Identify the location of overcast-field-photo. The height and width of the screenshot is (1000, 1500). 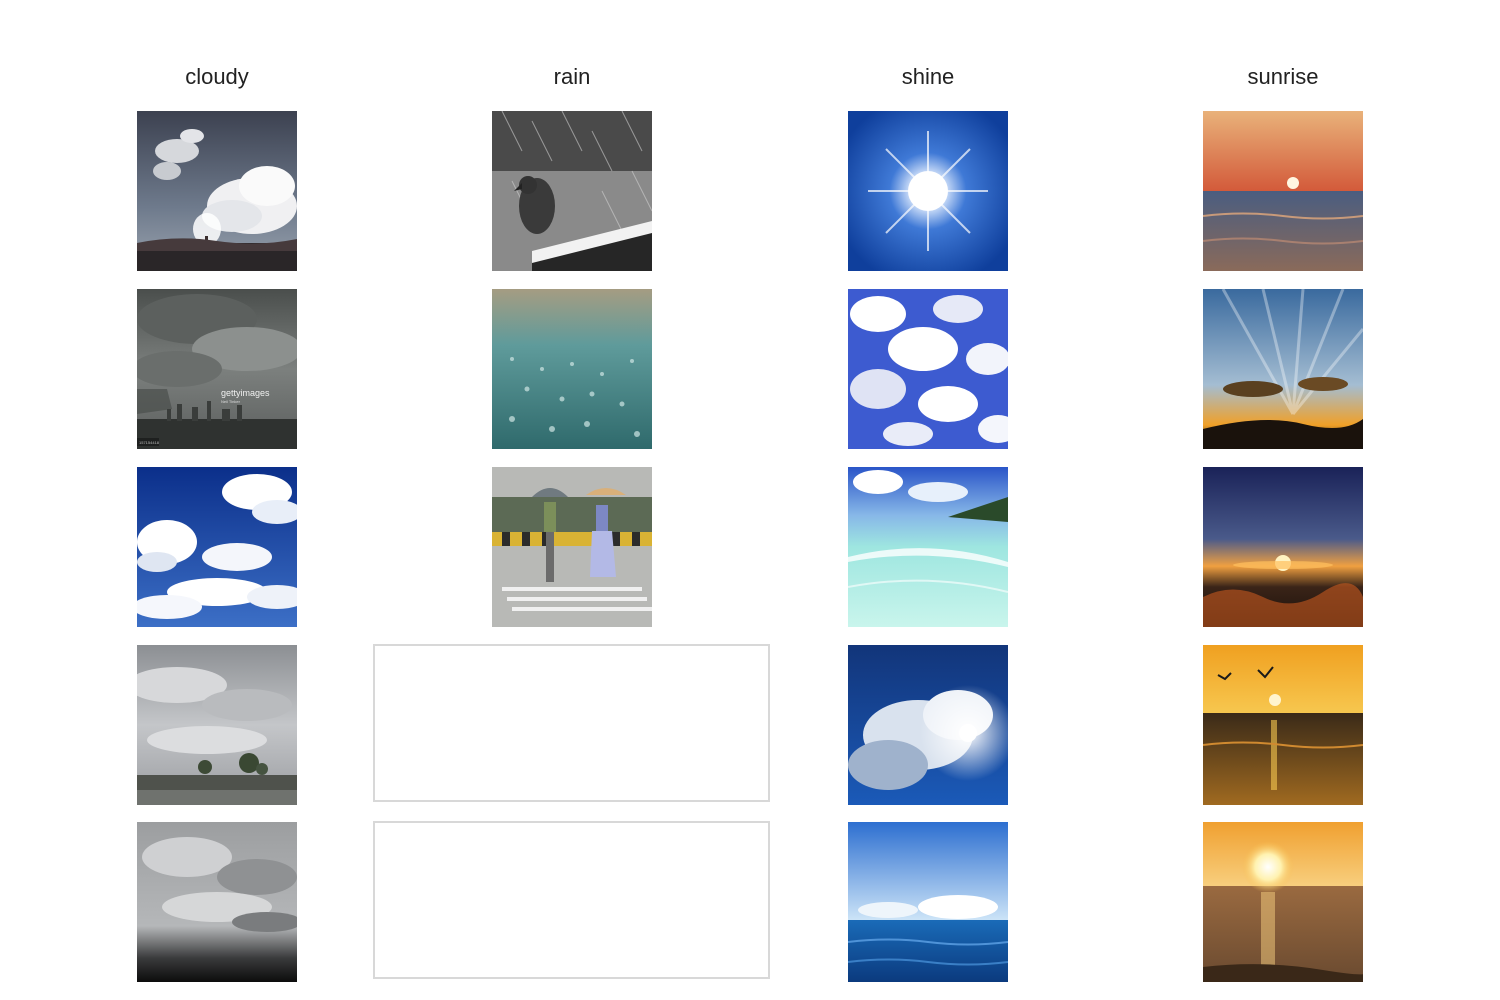
(217, 725).